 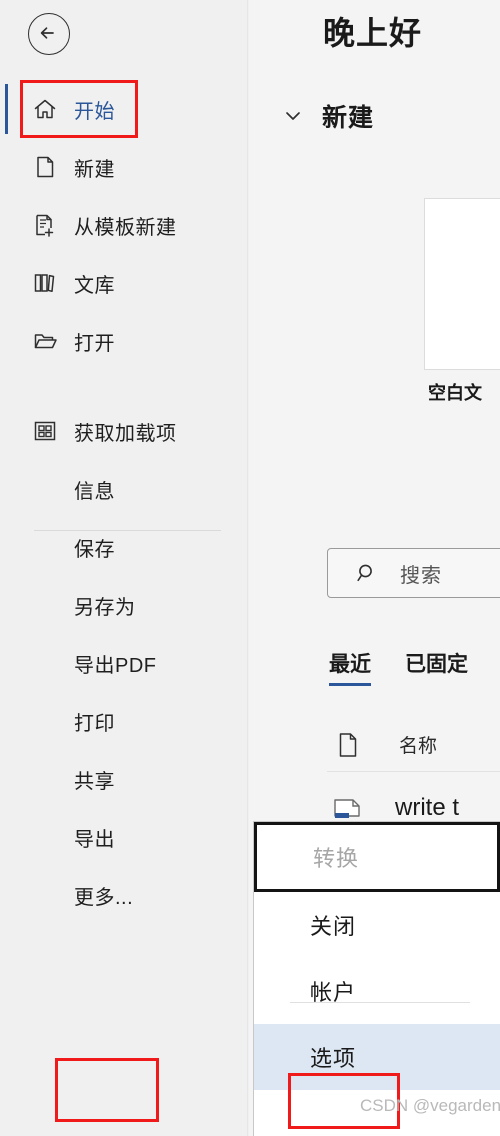 What do you see at coordinates (124, 721) in the screenshot?
I see `sidebar-item-print: 打印` at bounding box center [124, 721].